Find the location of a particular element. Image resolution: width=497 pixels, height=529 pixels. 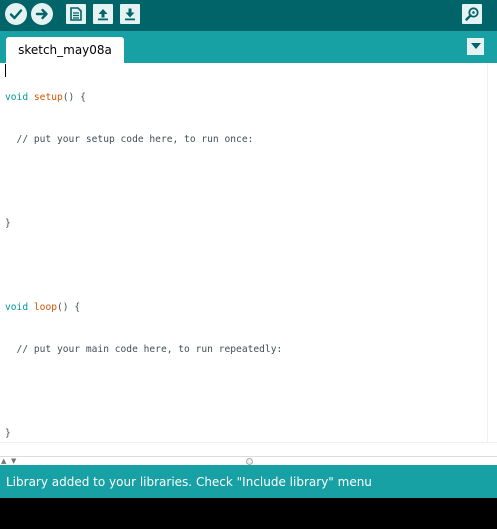

new-sketch-icon is located at coordinates (76, 14).